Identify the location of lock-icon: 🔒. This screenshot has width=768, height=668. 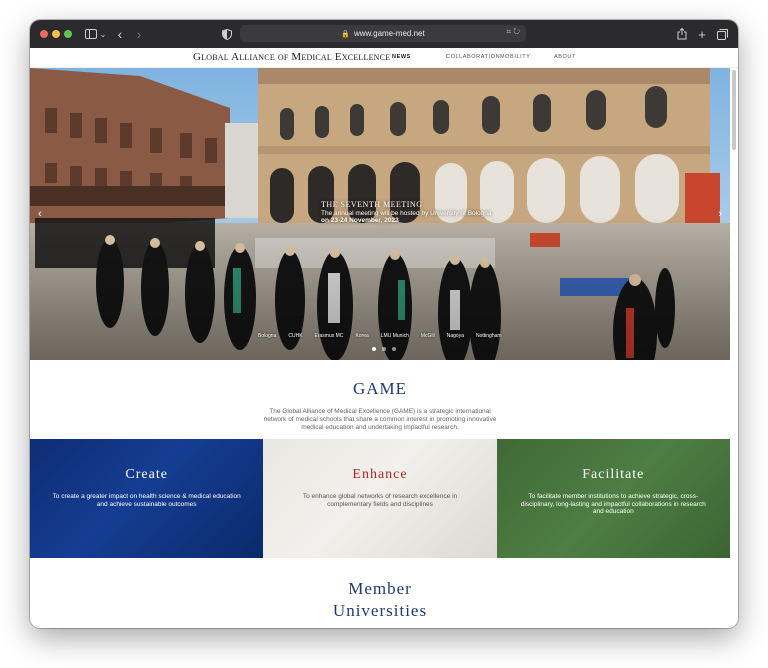
(345, 34).